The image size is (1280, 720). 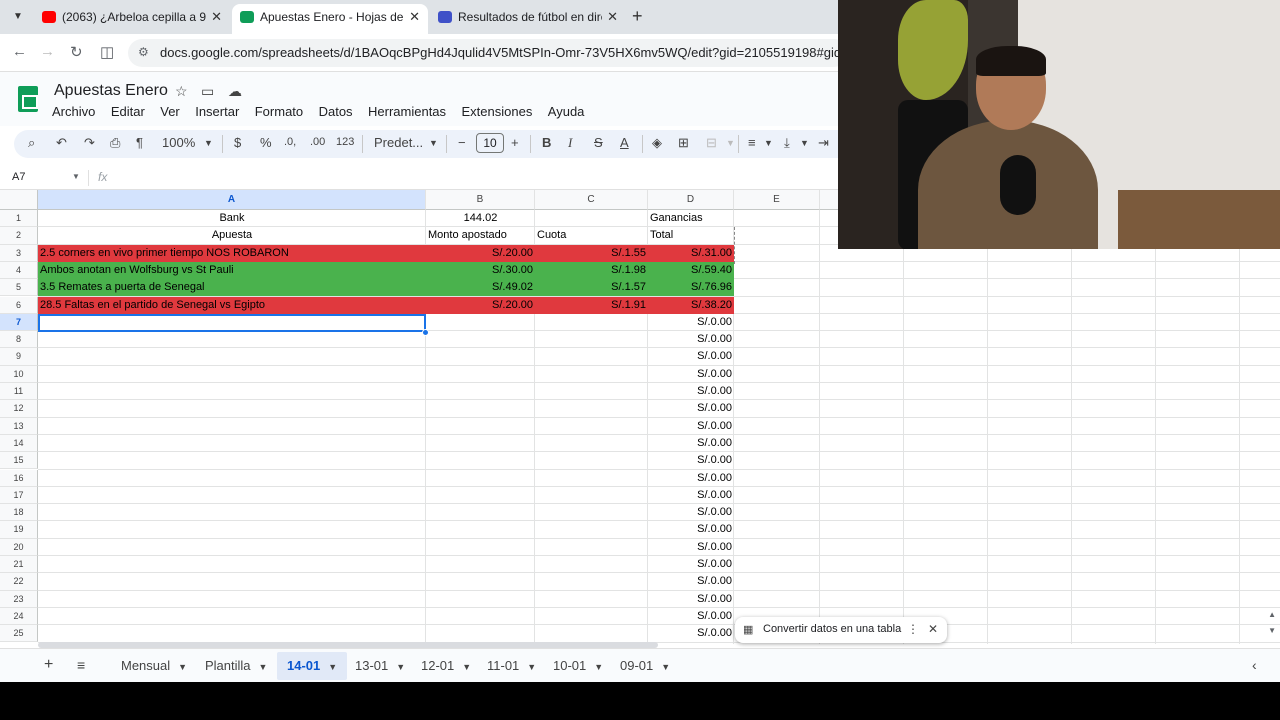 I want to click on cell-c4: S/.1.98, so click(x=591, y=270).